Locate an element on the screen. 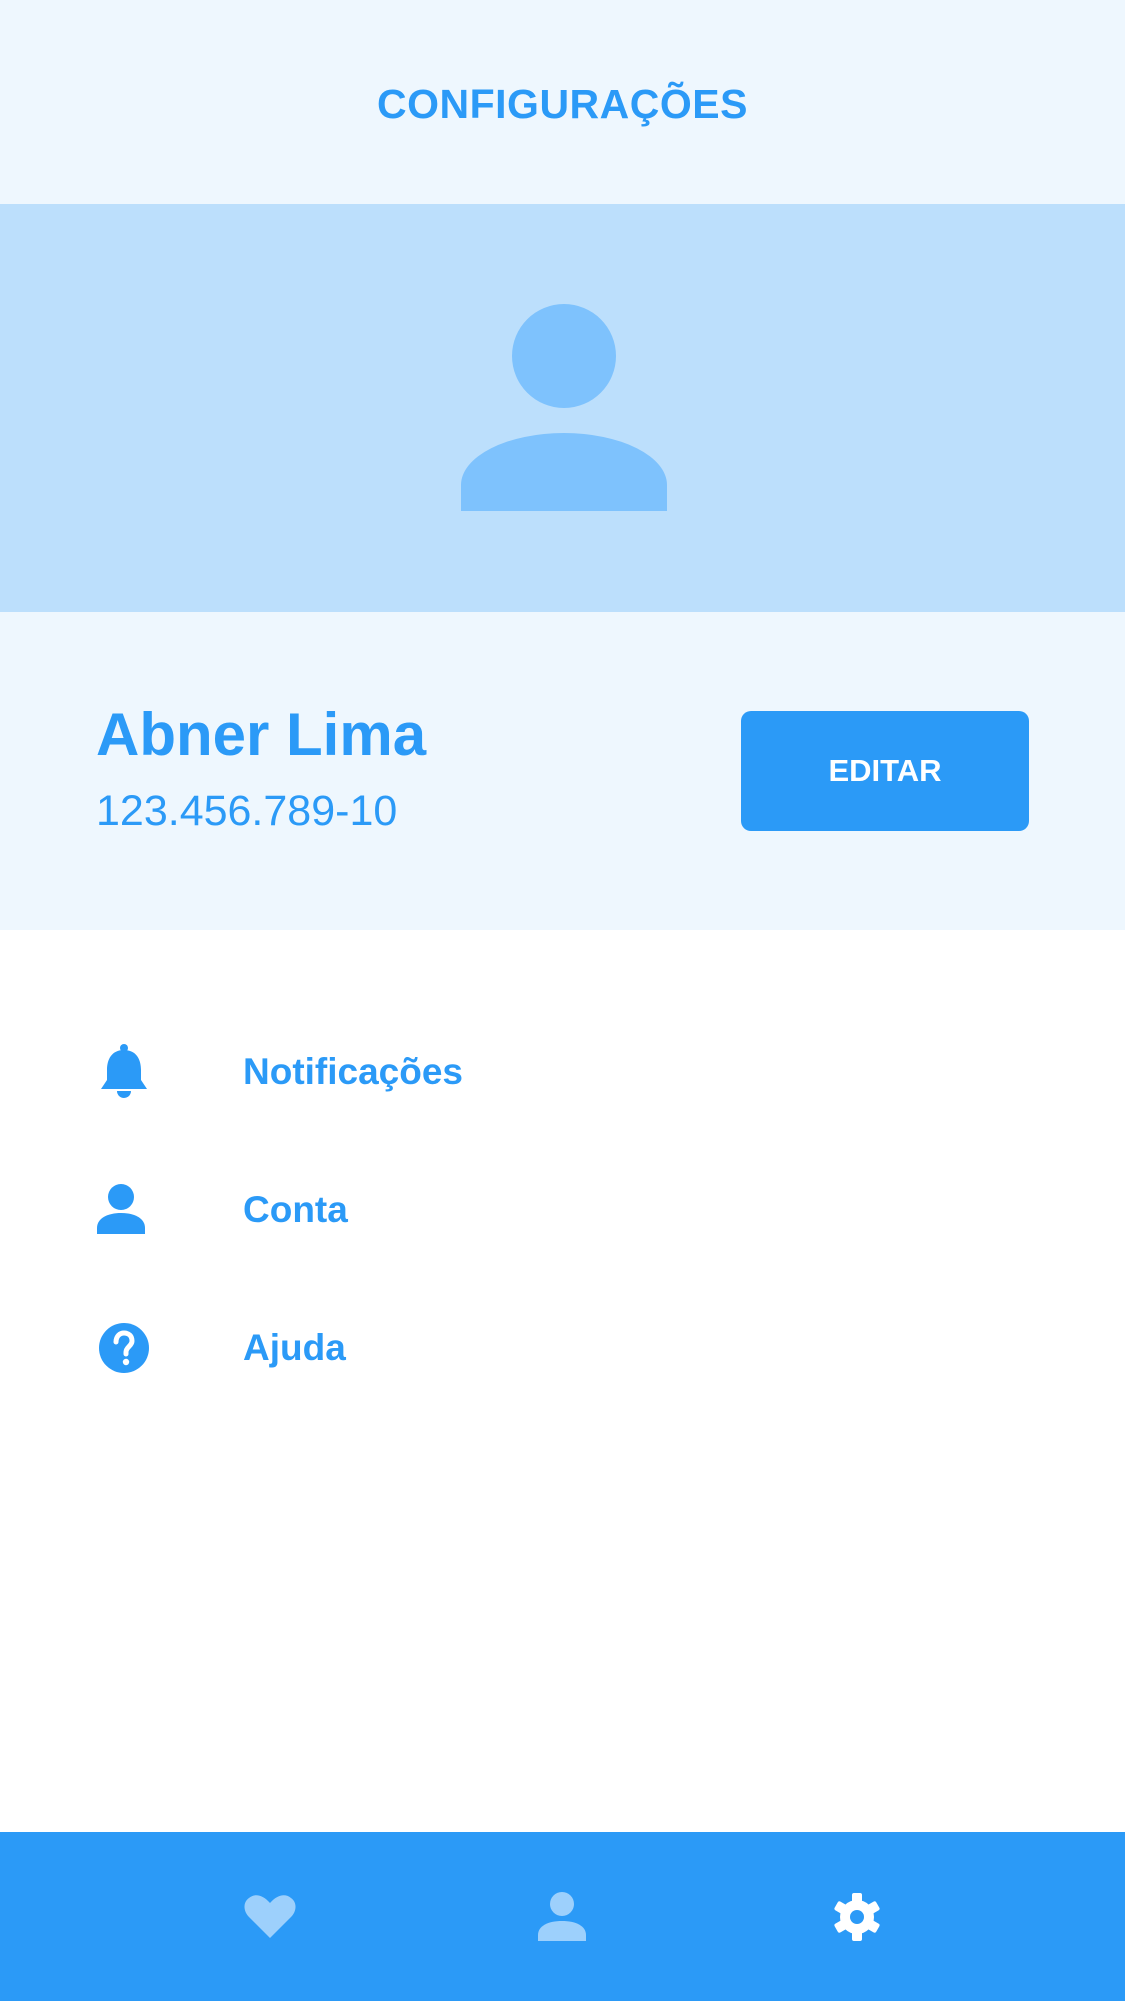  nav-item-settings is located at coordinates (857, 1916).